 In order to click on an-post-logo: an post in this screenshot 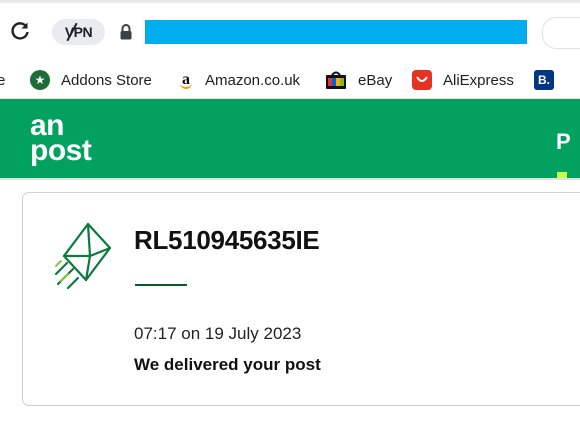, I will do `click(61, 139)`.